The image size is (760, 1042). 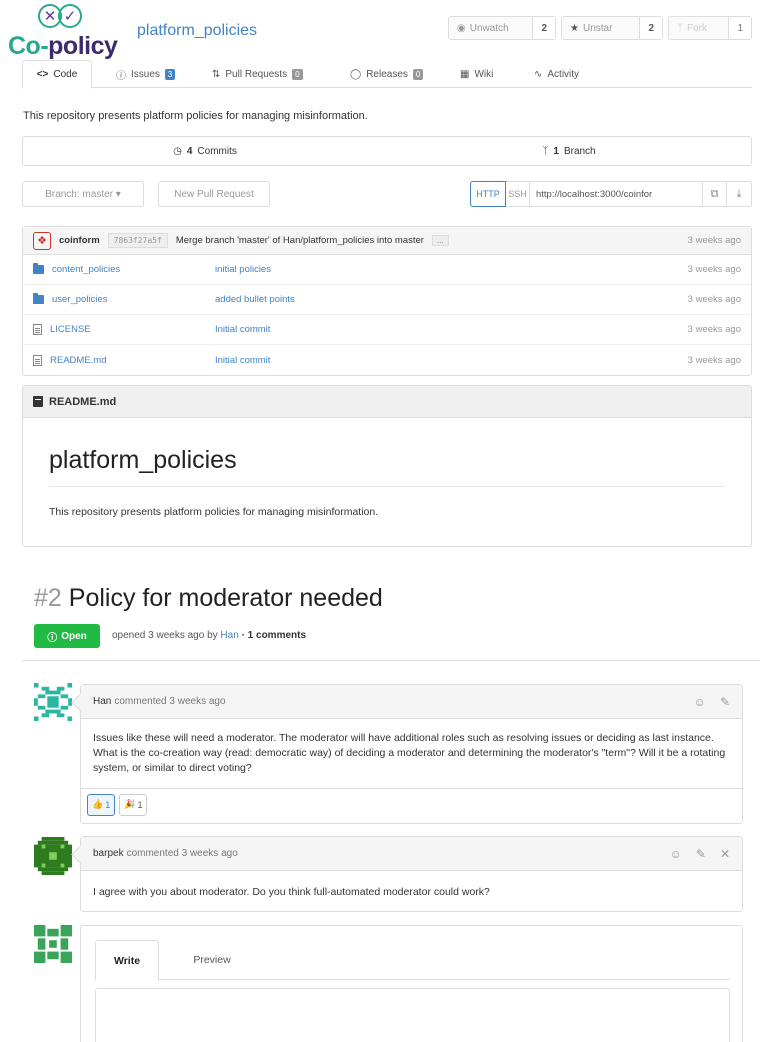 I want to click on commits-link: ◷ 4 Commits, so click(x=205, y=151).